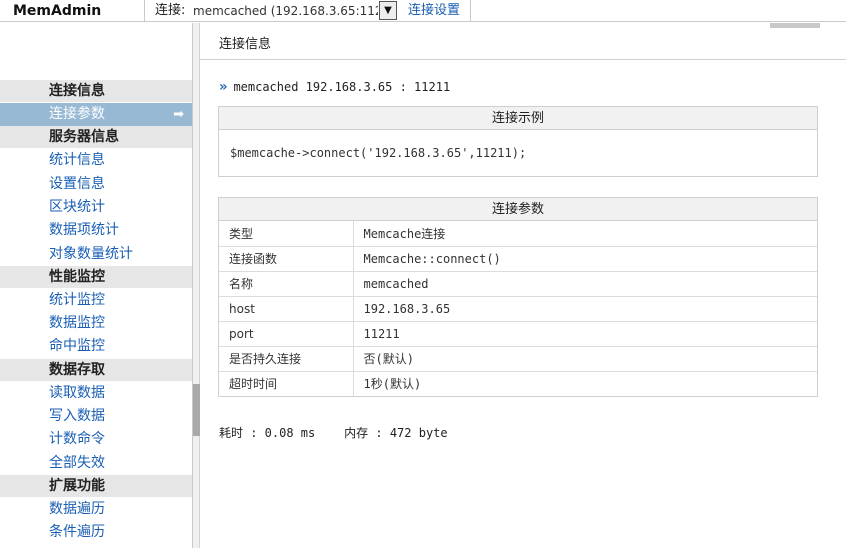  I want to click on connection-example-title: 连接示例, so click(518, 118).